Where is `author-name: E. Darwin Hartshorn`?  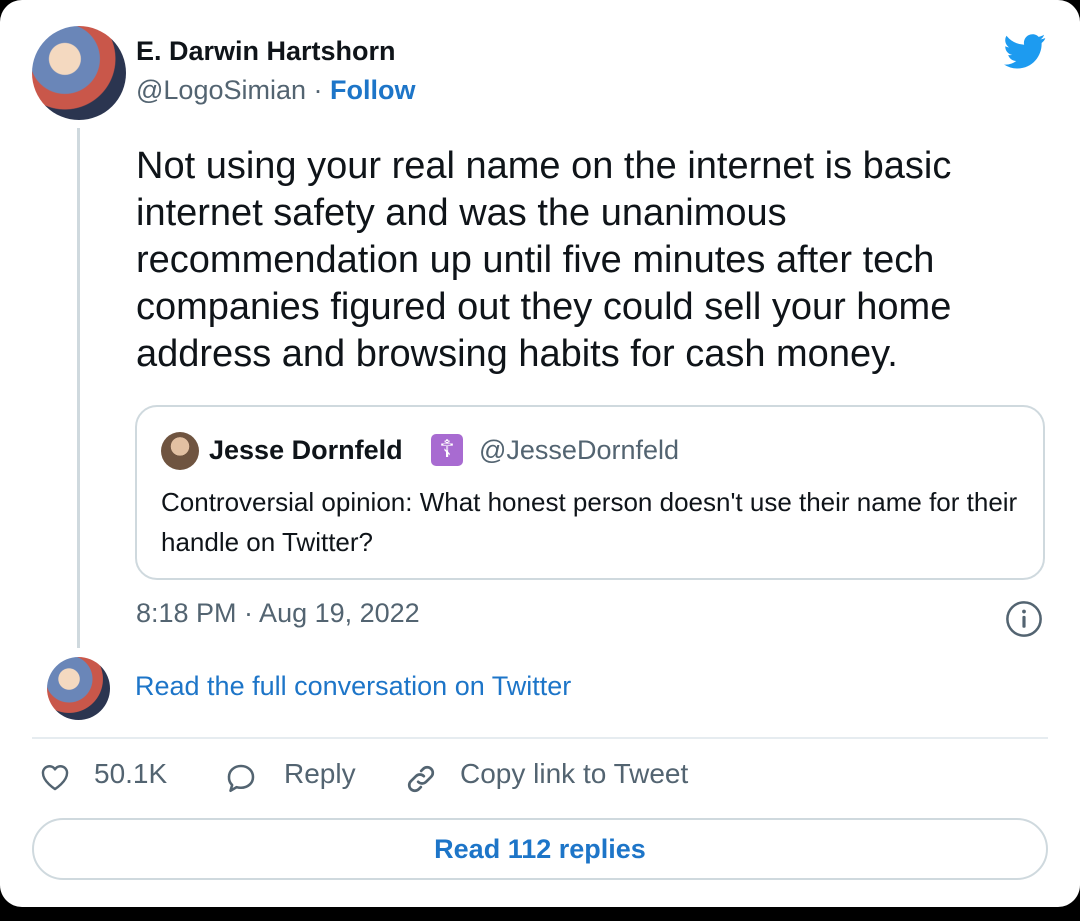 author-name: E. Darwin Hartshorn is located at coordinates (266, 51).